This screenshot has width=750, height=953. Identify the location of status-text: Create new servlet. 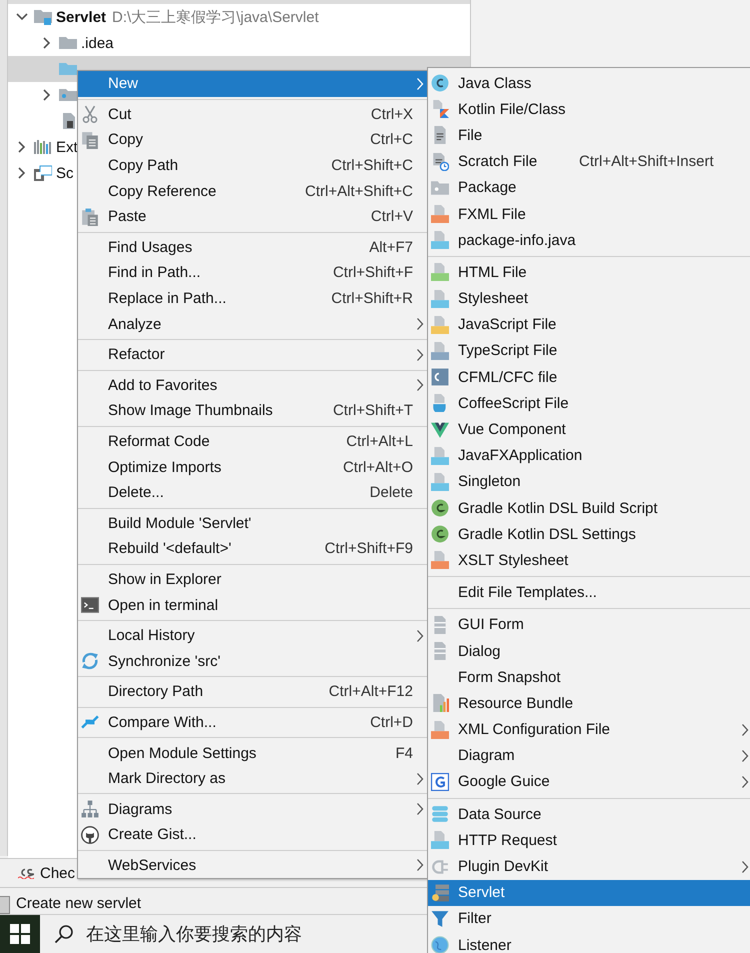
(79, 904).